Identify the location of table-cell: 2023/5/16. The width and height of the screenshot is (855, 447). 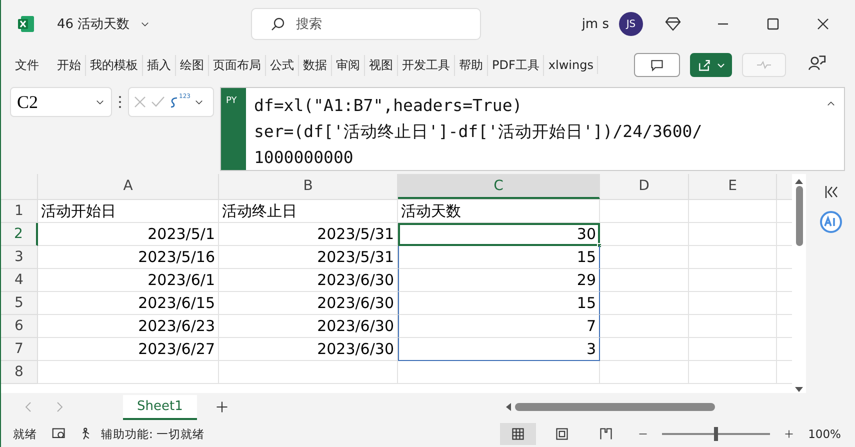
(128, 257).